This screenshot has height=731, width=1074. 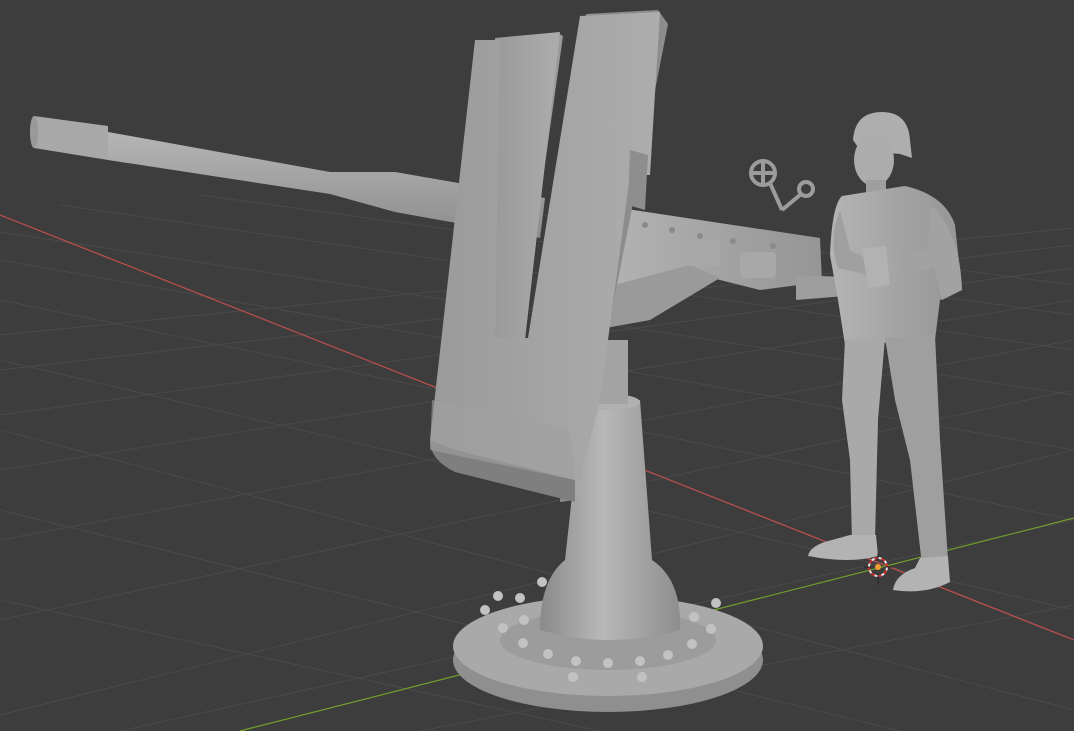 I want to click on soldier-figure, so click(x=885, y=352).